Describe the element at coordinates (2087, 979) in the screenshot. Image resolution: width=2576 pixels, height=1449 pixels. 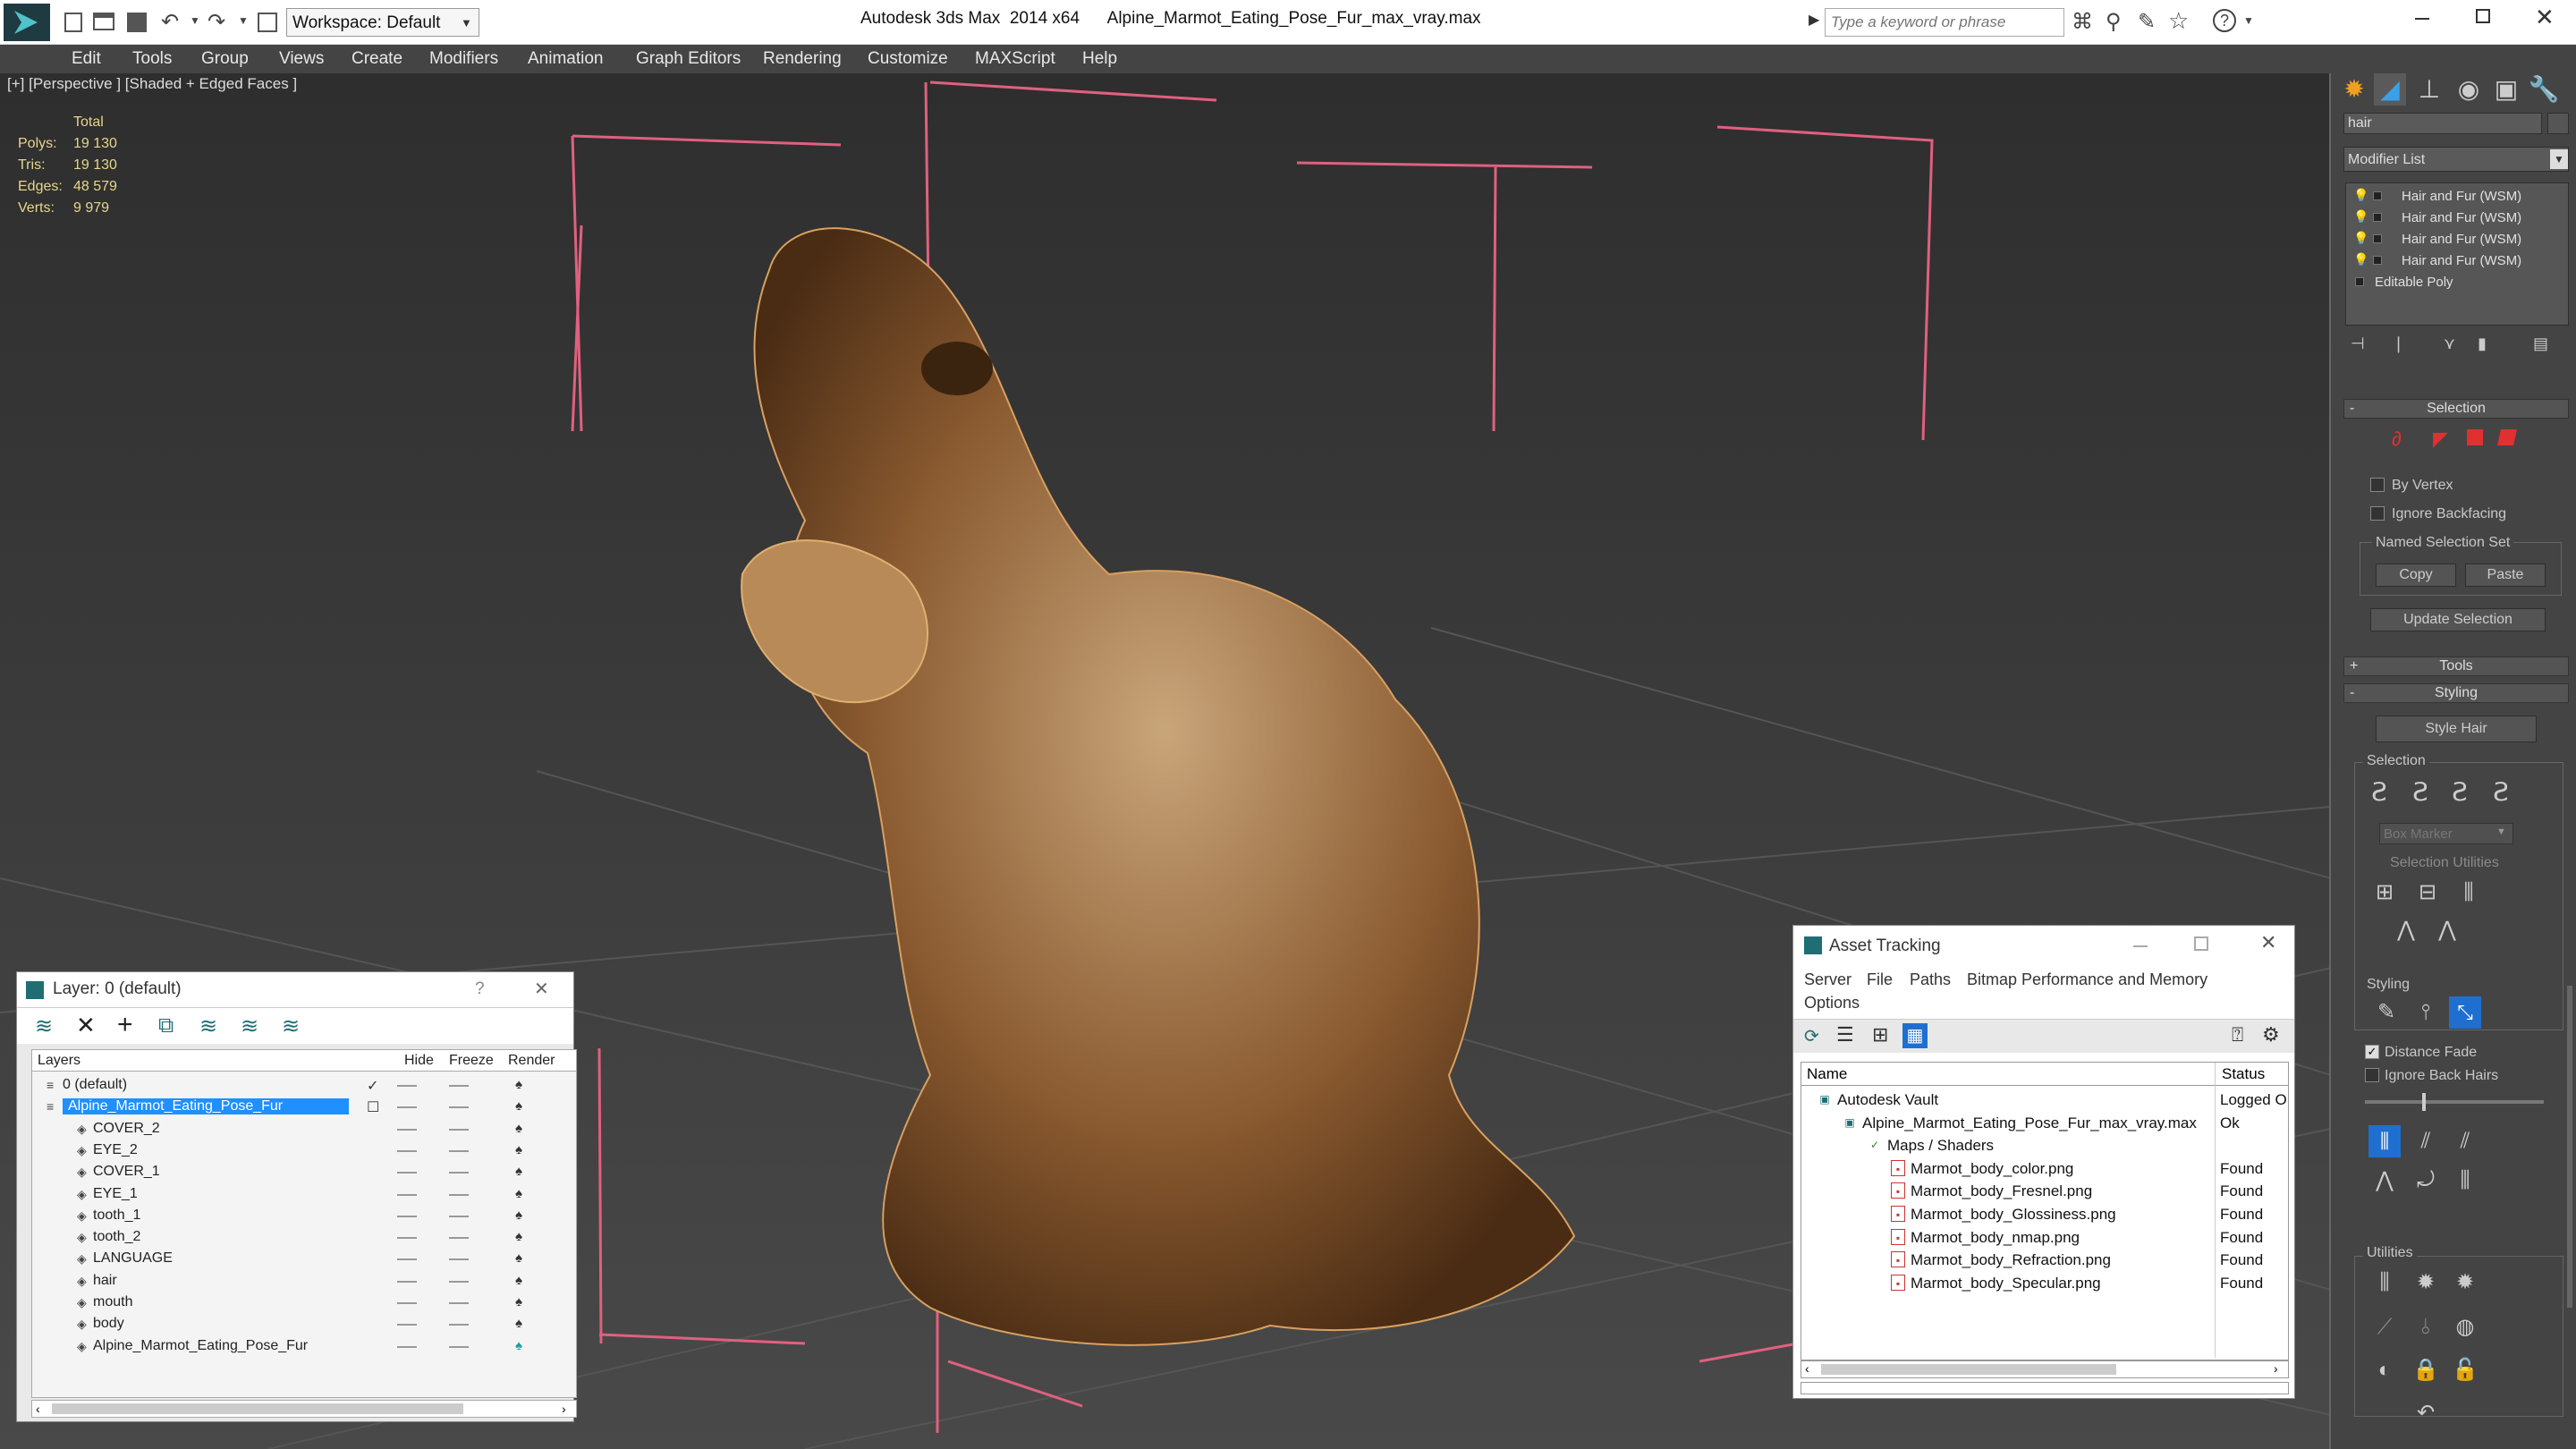
I see `asset-menu-bitmap: Bitmap Performance and Memory` at that location.